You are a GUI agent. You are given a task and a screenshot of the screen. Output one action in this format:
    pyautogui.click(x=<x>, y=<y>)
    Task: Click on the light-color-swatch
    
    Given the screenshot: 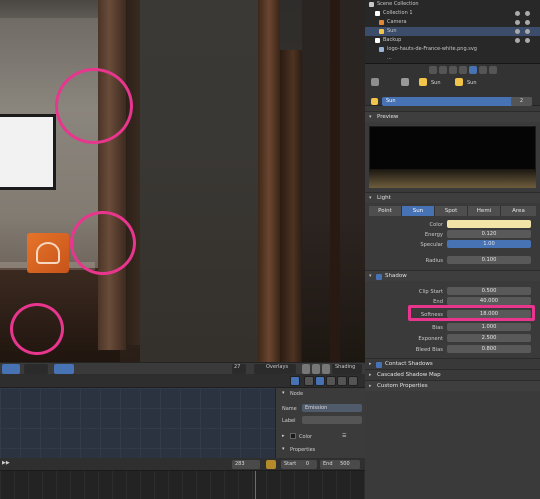 What is the action you would take?
    pyautogui.click(x=489, y=224)
    